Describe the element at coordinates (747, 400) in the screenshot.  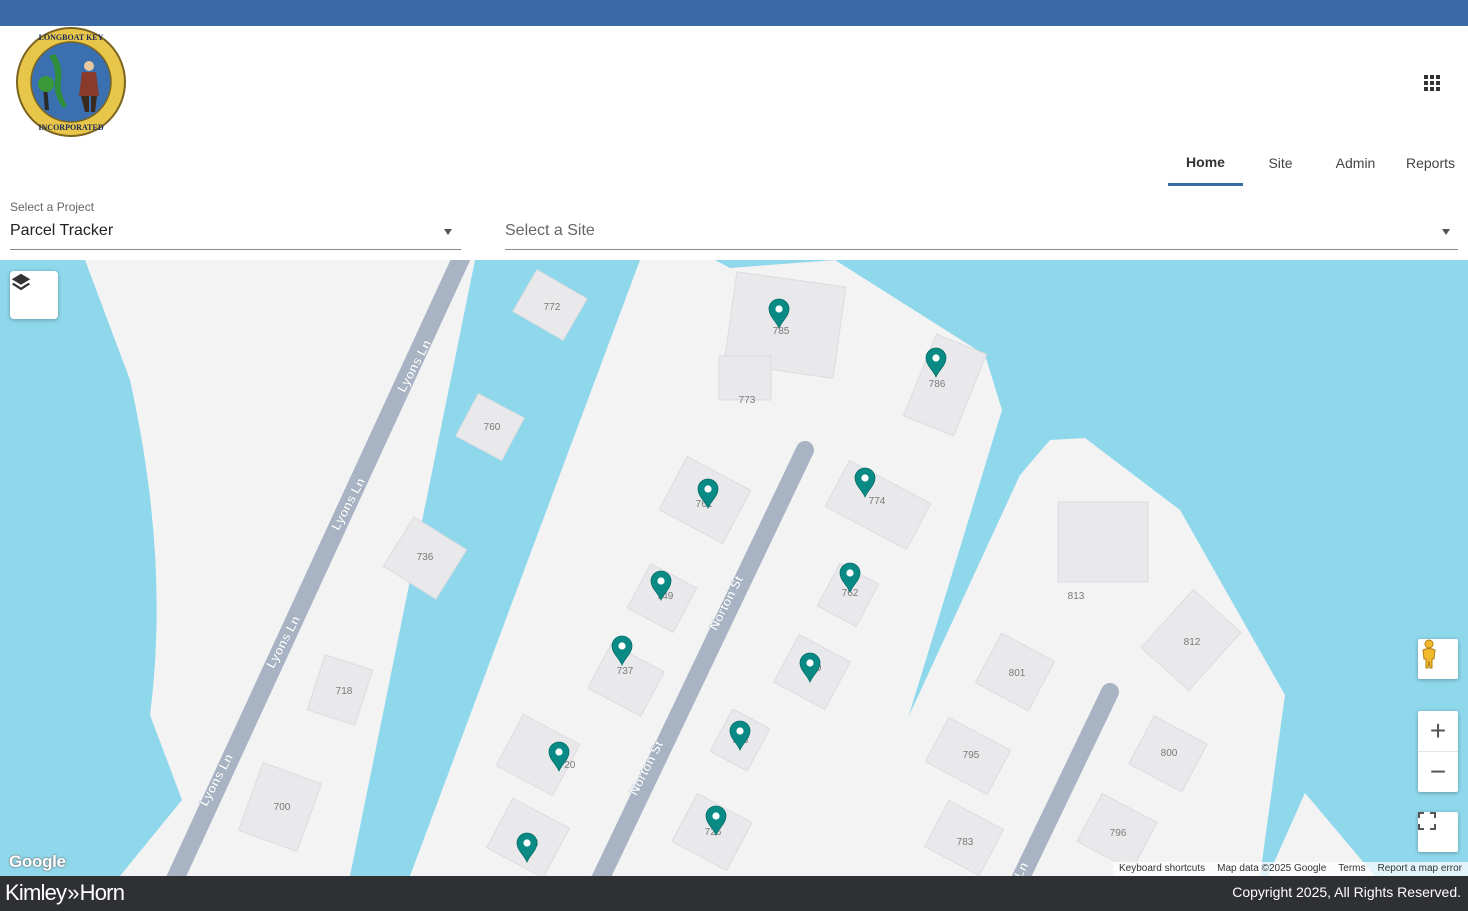
I see `parcel-label: 773` at that location.